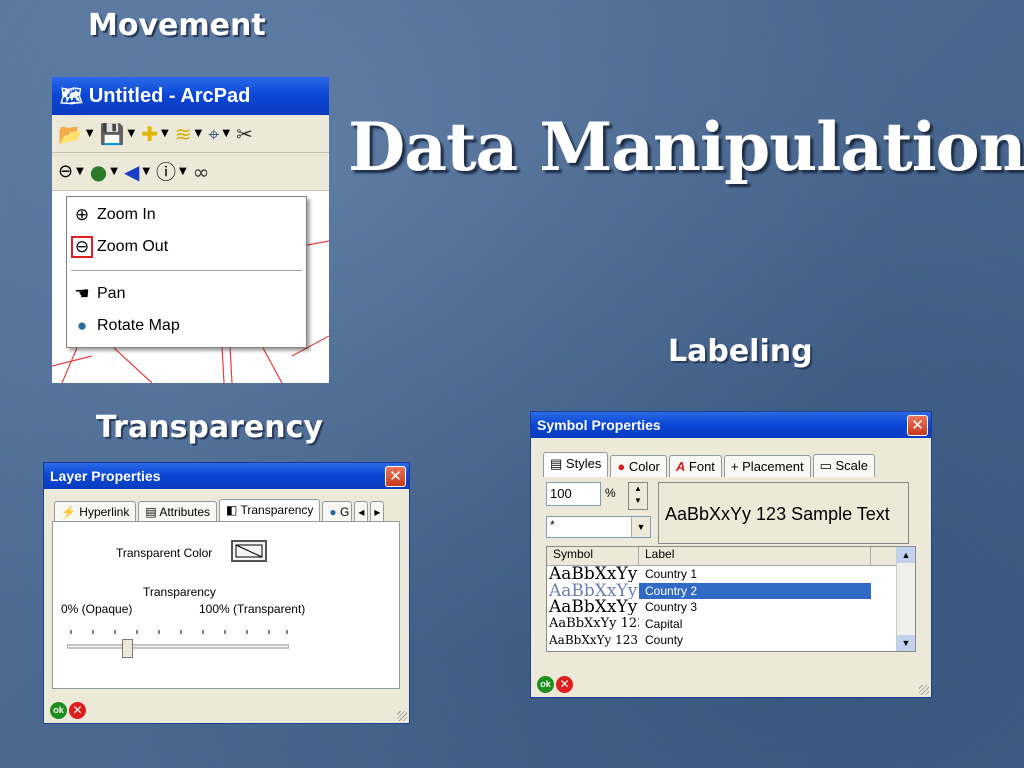 The width and height of the screenshot is (1024, 768). I want to click on tab-label: Attributes, so click(185, 512).